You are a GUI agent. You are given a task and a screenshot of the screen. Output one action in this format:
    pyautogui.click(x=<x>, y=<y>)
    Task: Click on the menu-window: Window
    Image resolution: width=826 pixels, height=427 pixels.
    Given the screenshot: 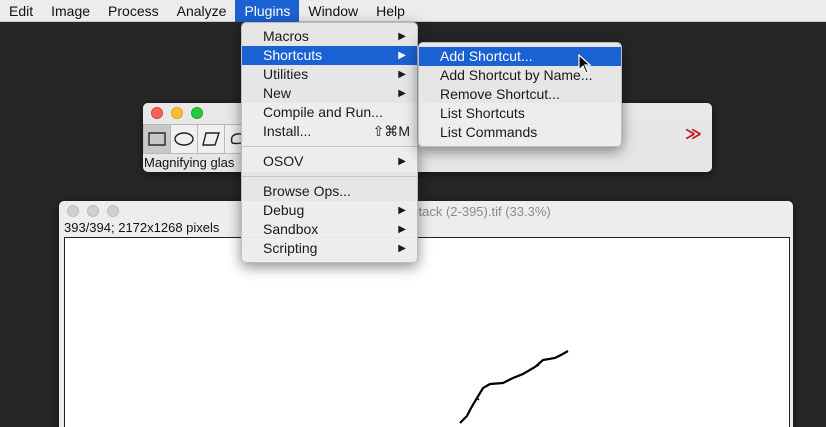 What is the action you would take?
    pyautogui.click(x=333, y=11)
    